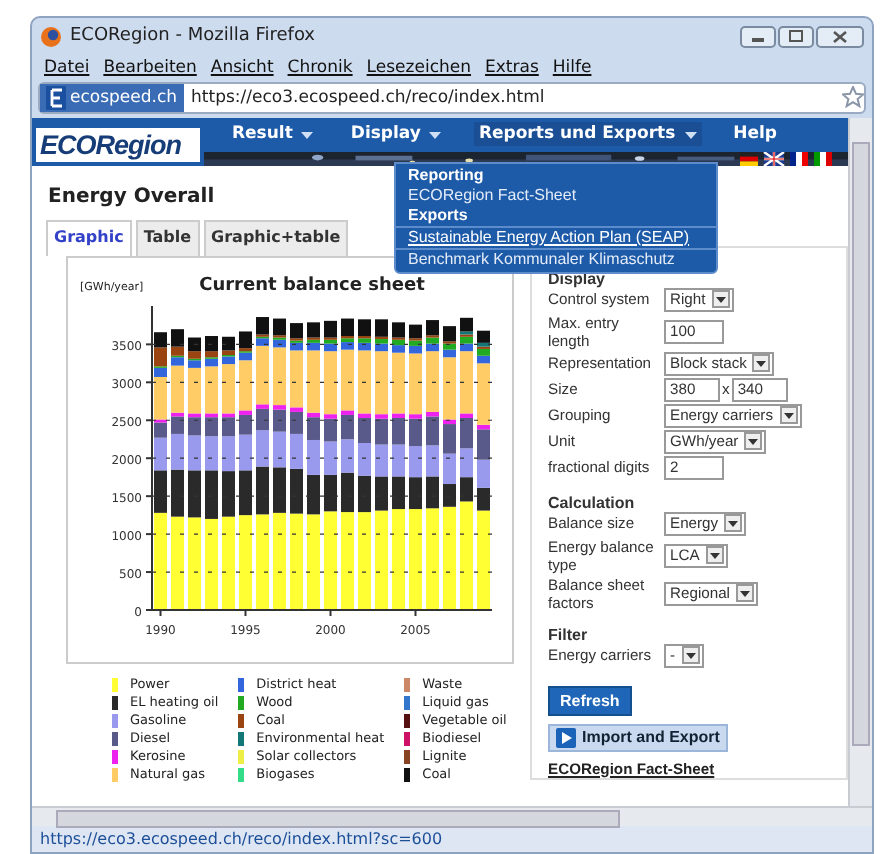 This screenshot has width=892, height=854. I want to click on menu-heading: Reporting, so click(446, 175).